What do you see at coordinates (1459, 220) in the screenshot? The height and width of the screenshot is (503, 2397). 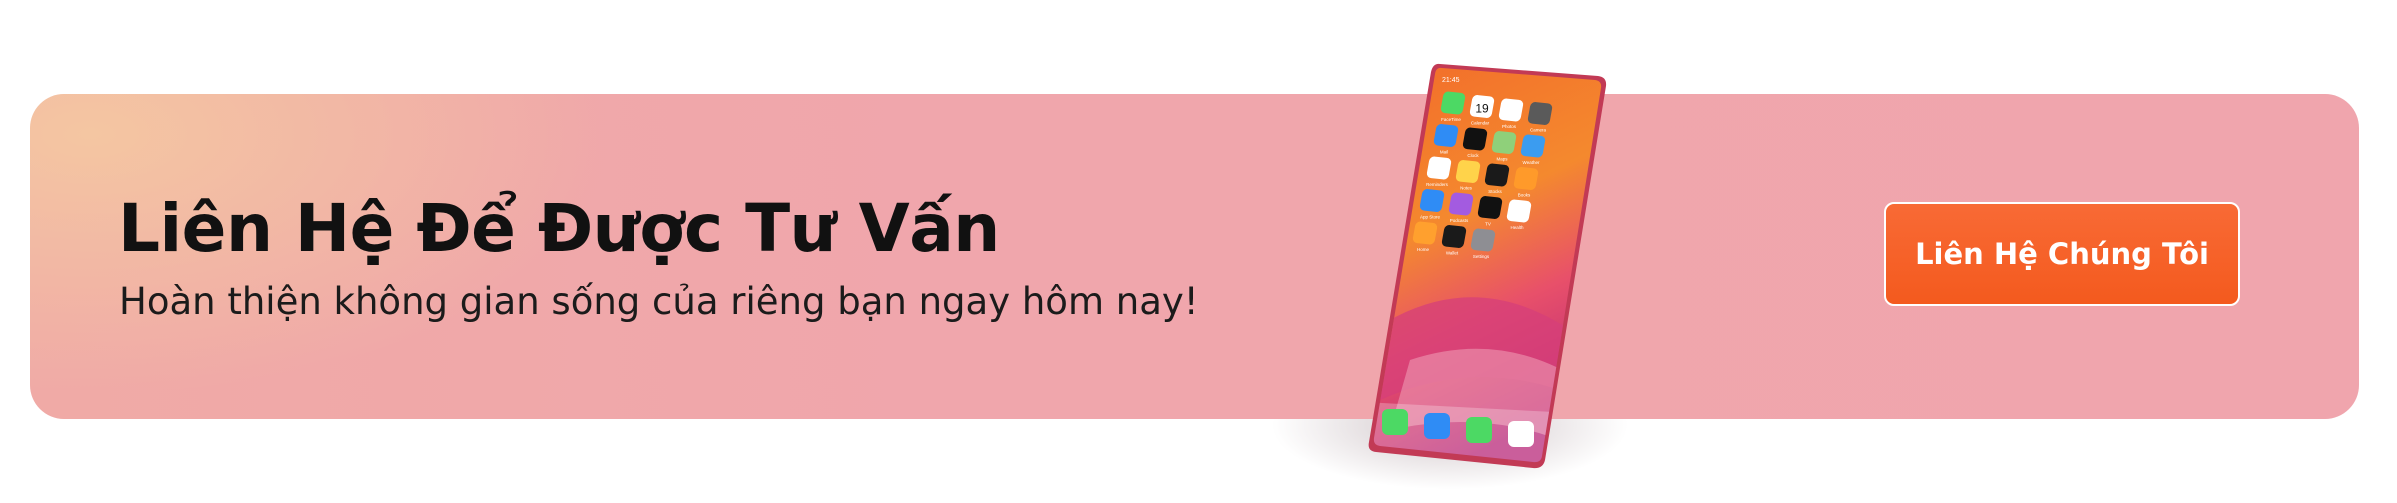 I see `app-label: Podcasts` at bounding box center [1459, 220].